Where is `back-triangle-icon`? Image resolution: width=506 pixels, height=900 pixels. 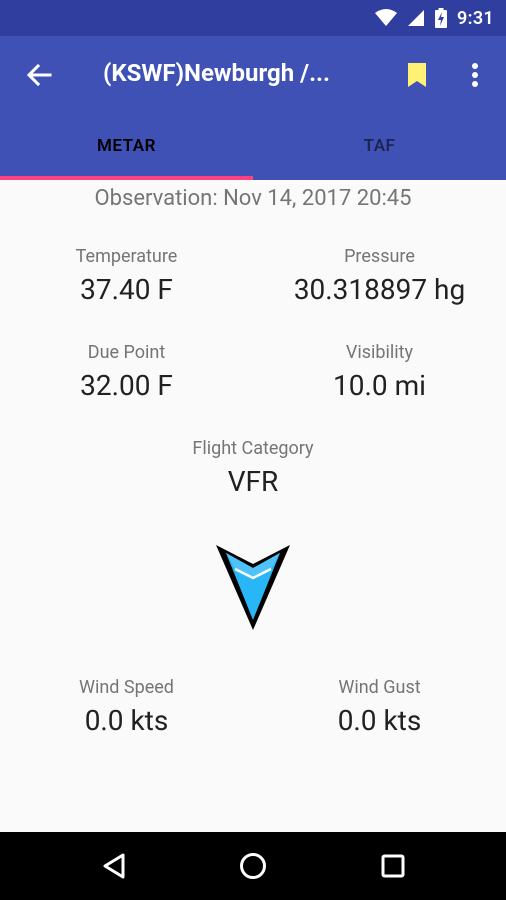 back-triangle-icon is located at coordinates (114, 866).